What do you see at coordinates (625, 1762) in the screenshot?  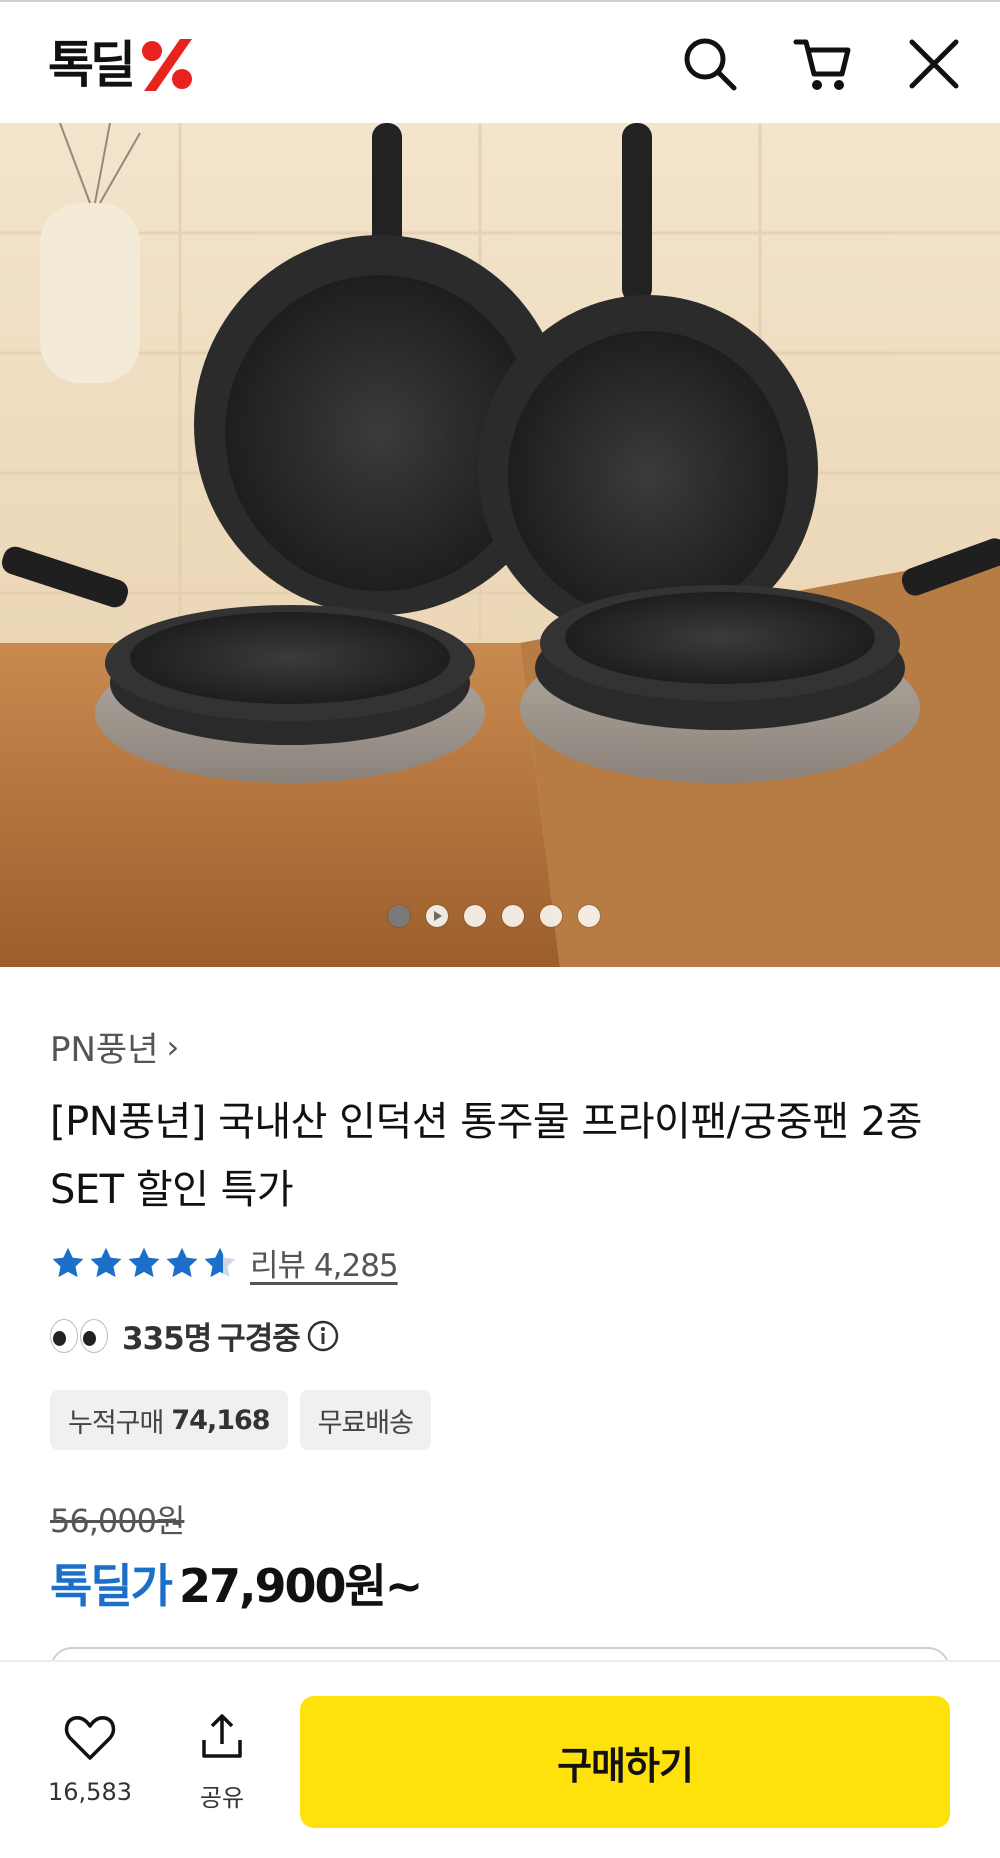 I see `buy-button: 구매하기` at bounding box center [625, 1762].